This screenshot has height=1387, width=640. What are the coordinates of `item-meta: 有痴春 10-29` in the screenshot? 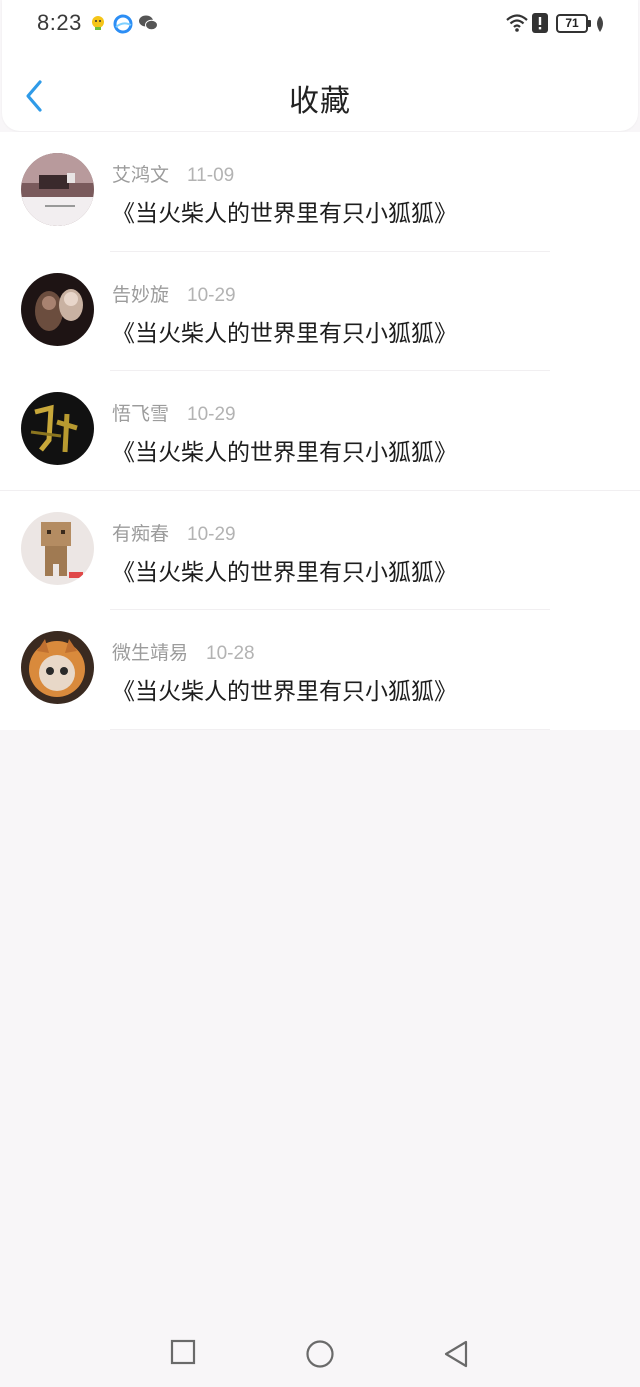 It's located at (174, 532).